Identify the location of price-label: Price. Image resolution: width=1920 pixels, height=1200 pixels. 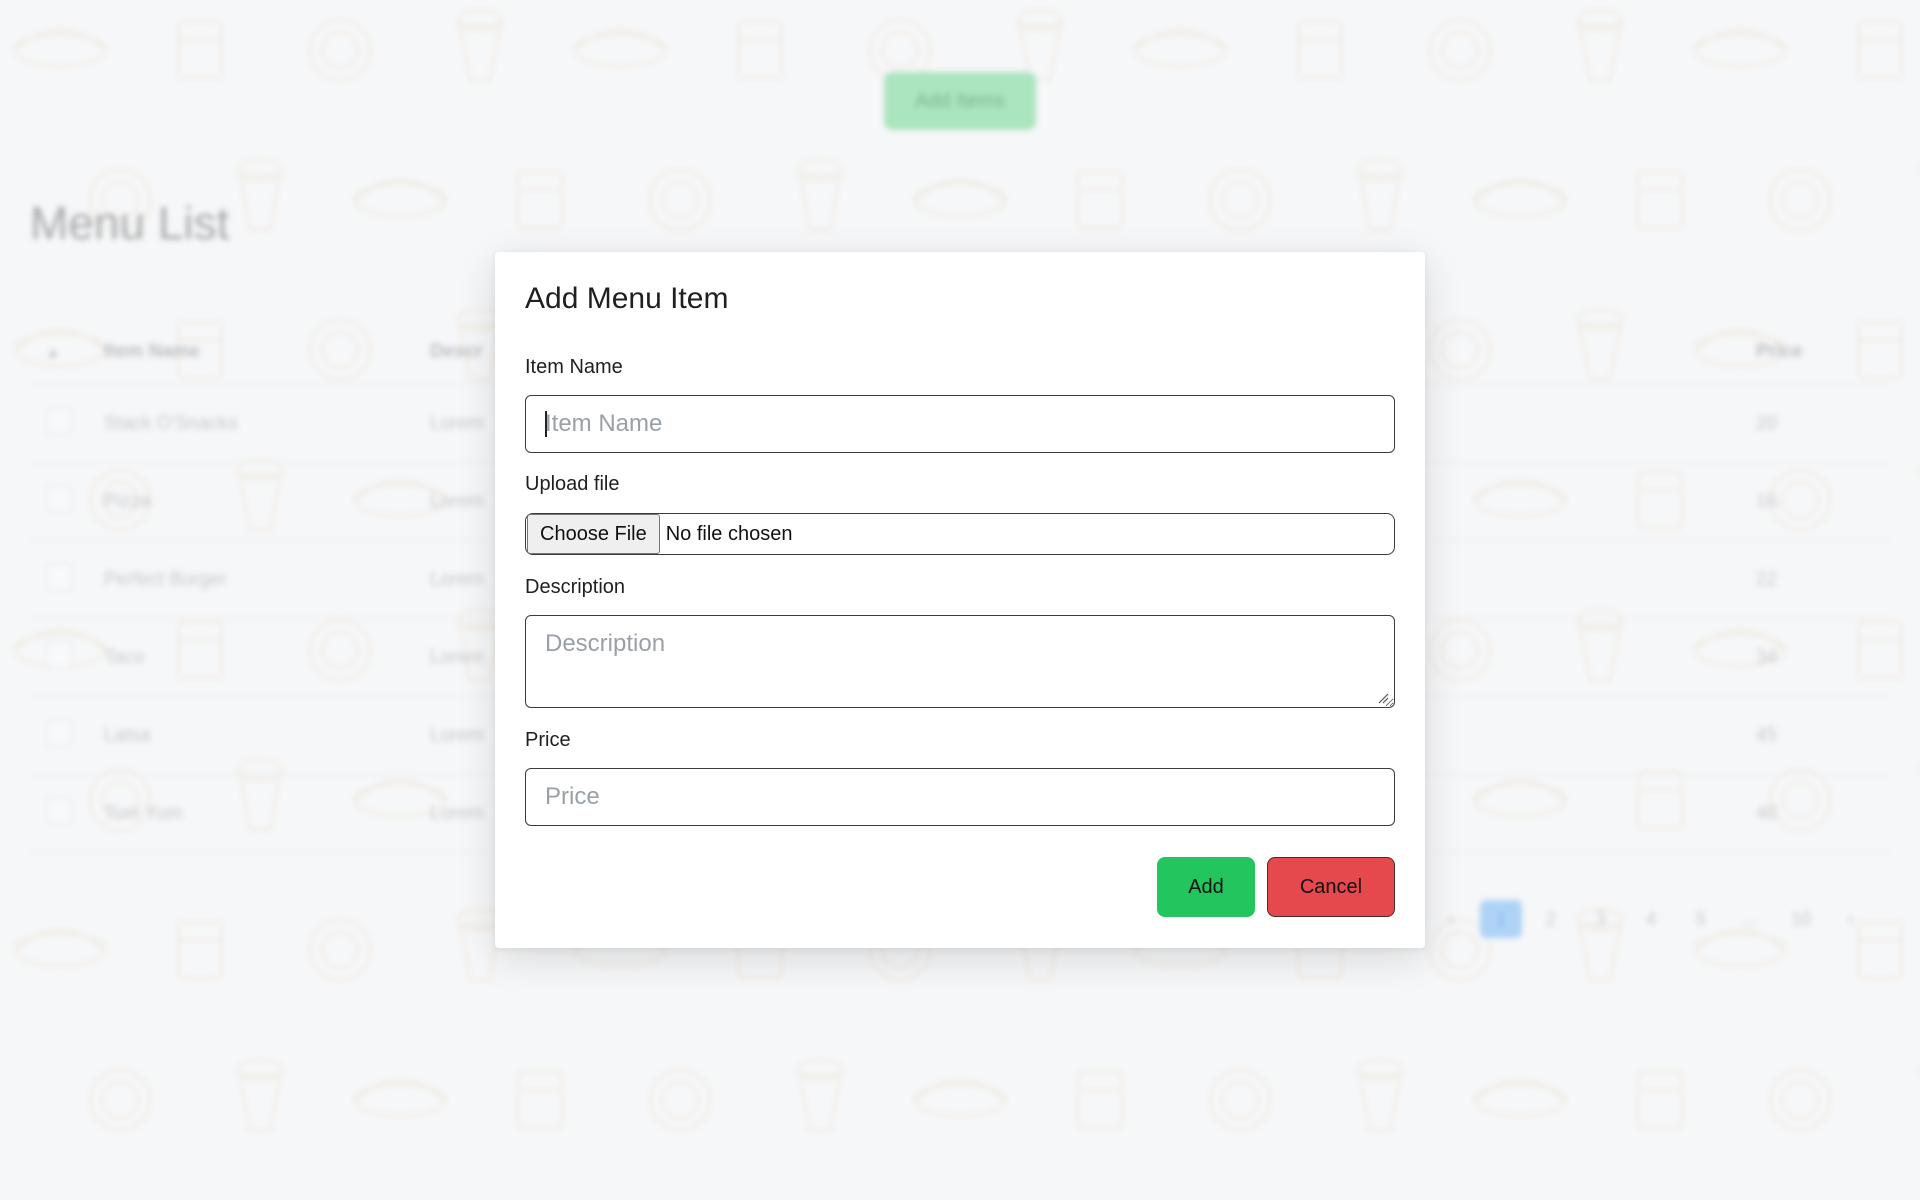
(548, 740).